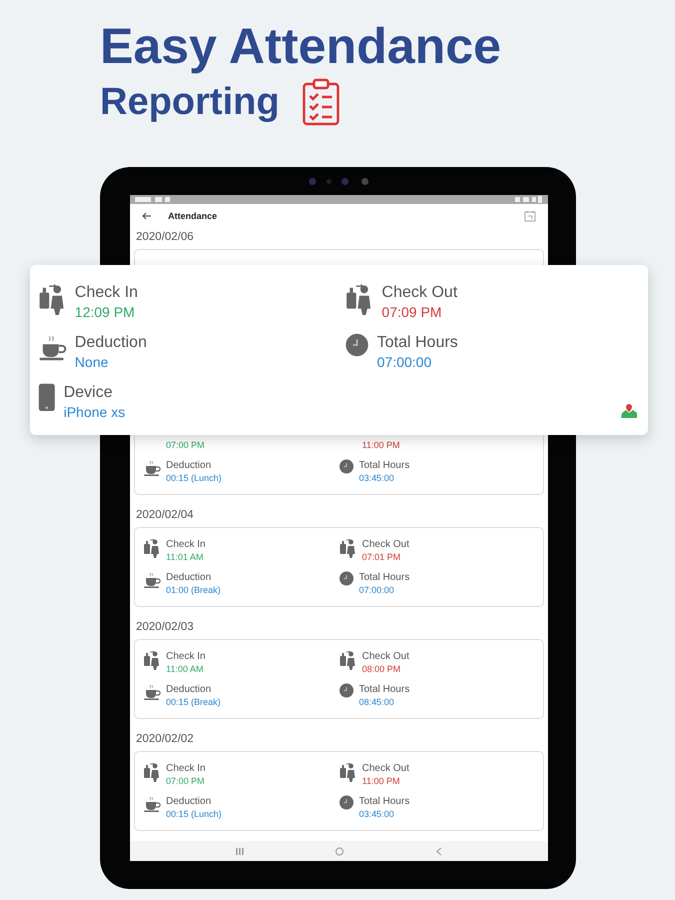 This screenshot has height=900, width=675. Describe the element at coordinates (530, 216) in the screenshot. I see `calendar-icon` at that location.